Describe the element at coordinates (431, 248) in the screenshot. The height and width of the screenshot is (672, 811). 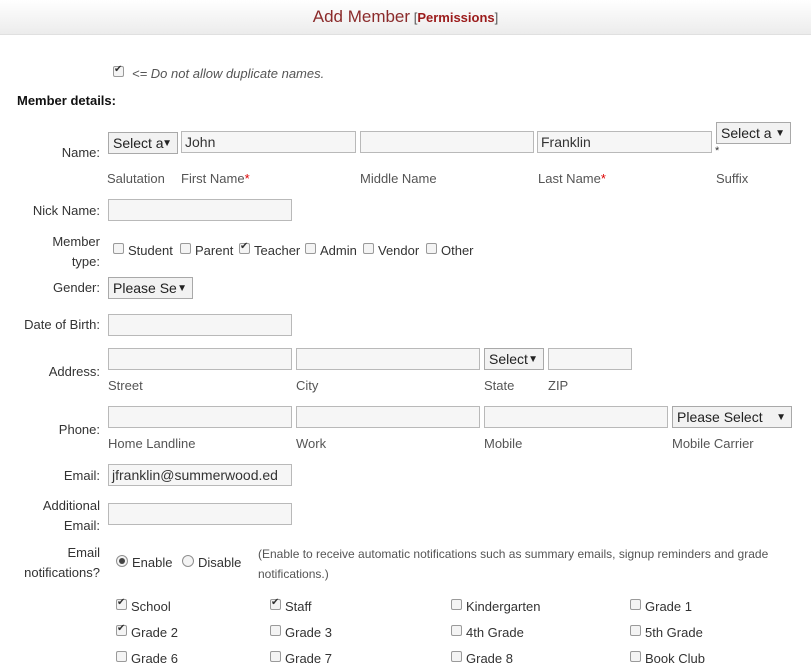
I see `member-type-other-checkbox` at that location.